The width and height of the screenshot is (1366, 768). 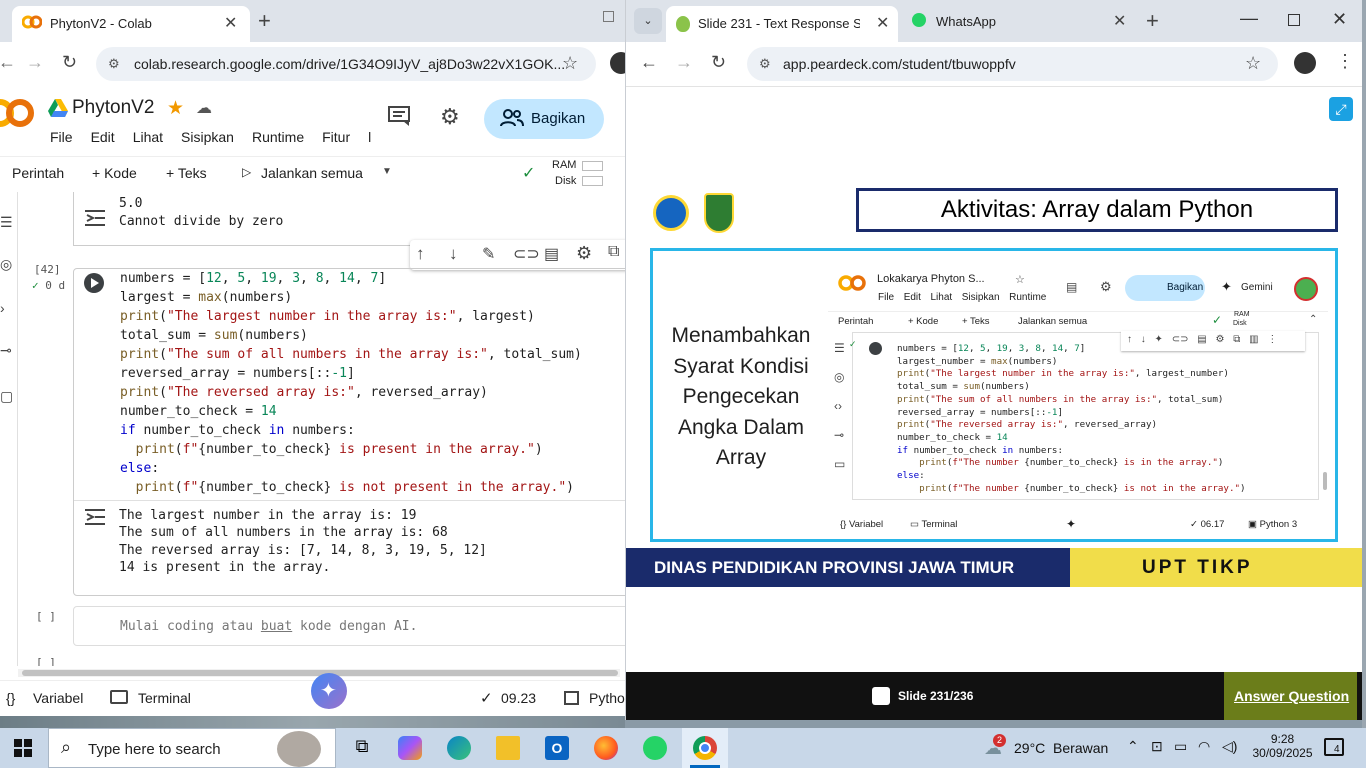 What do you see at coordinates (1325, 481) in the screenshot?
I see `mini-scrollbar` at bounding box center [1325, 481].